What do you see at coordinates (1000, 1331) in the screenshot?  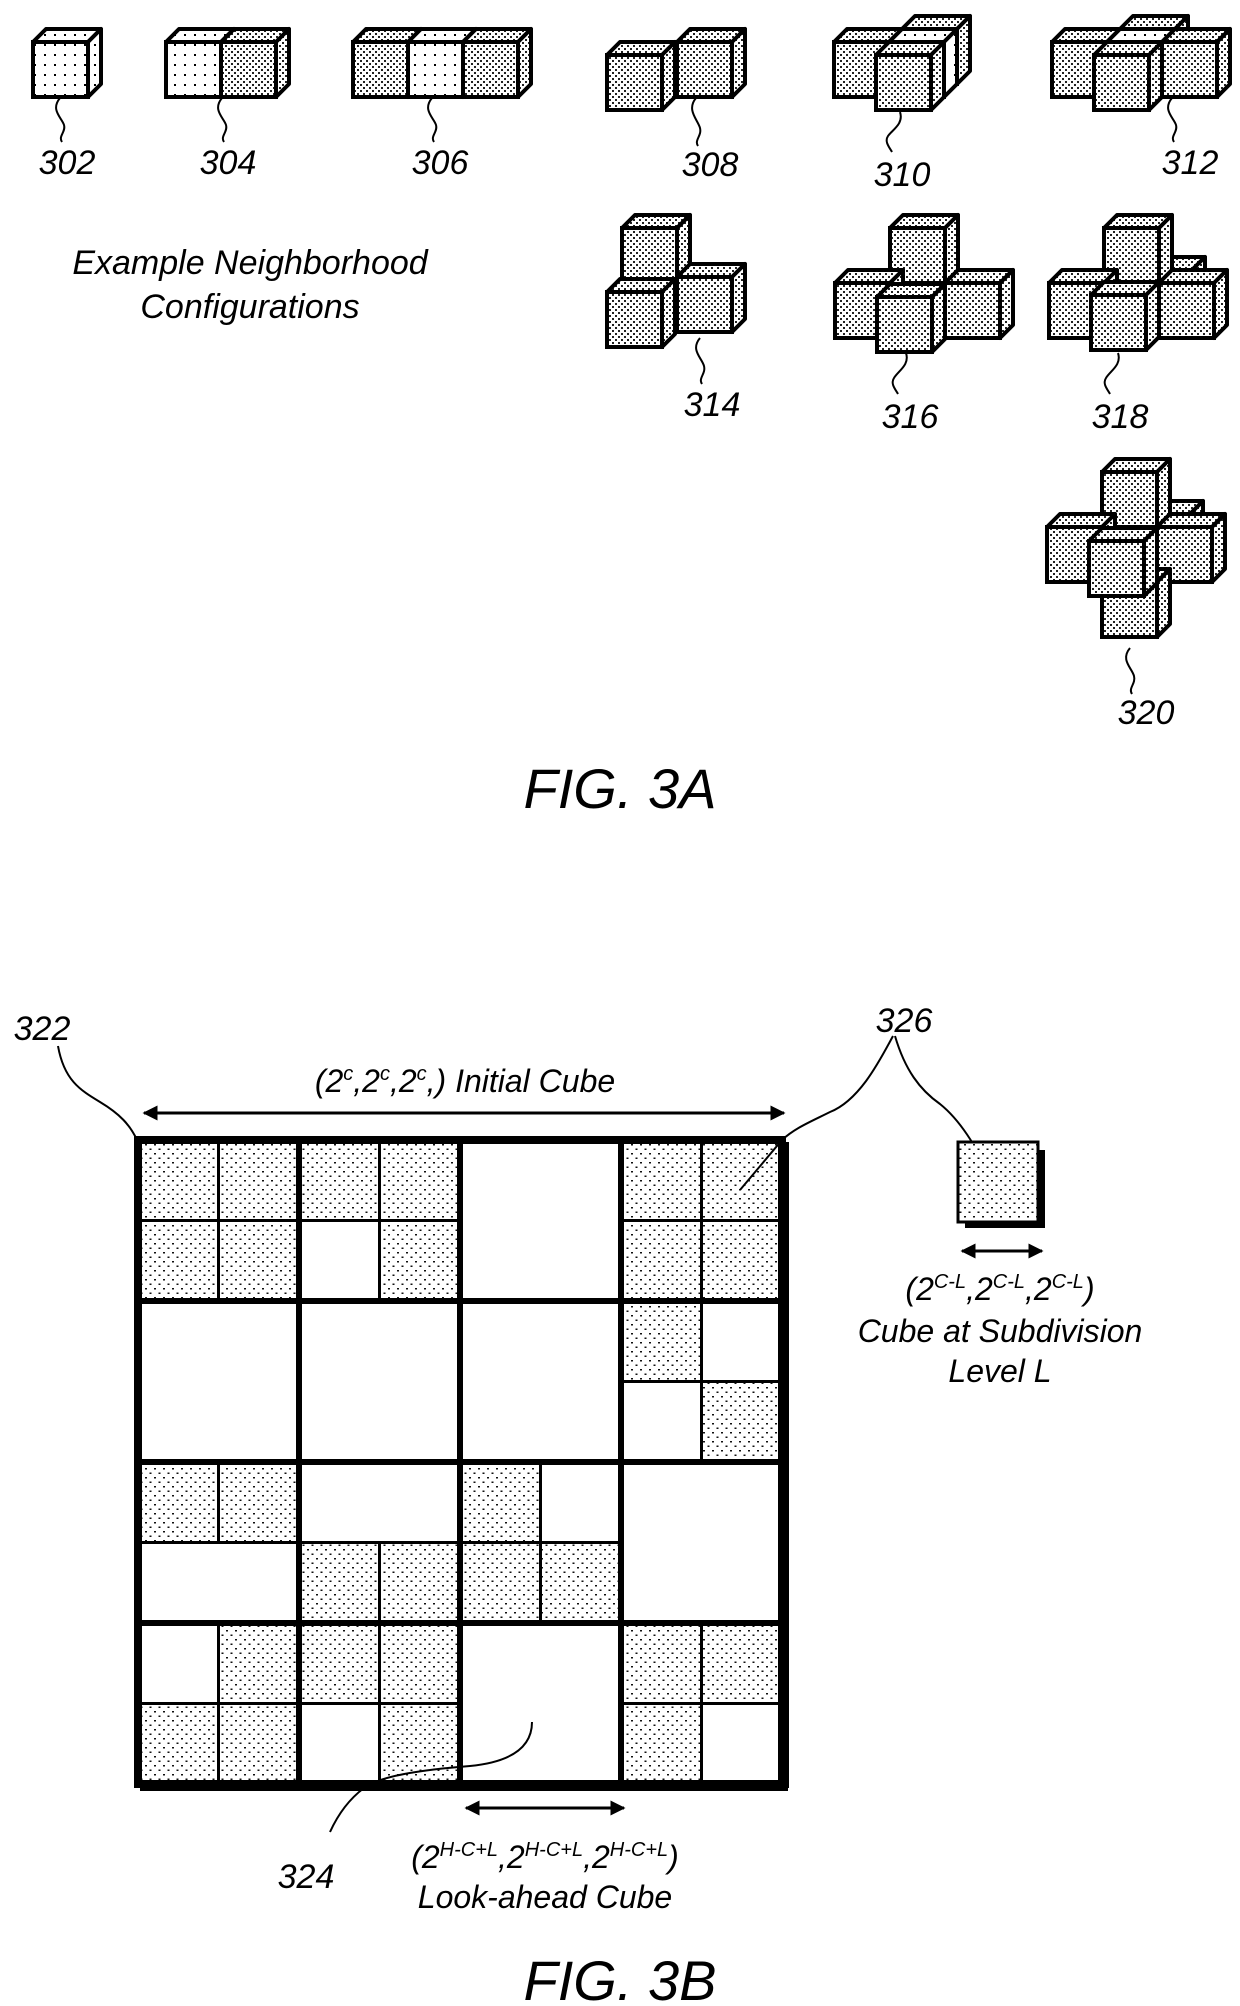 I see `subdivision-cube-label-line1: Cube at Subdivision` at bounding box center [1000, 1331].